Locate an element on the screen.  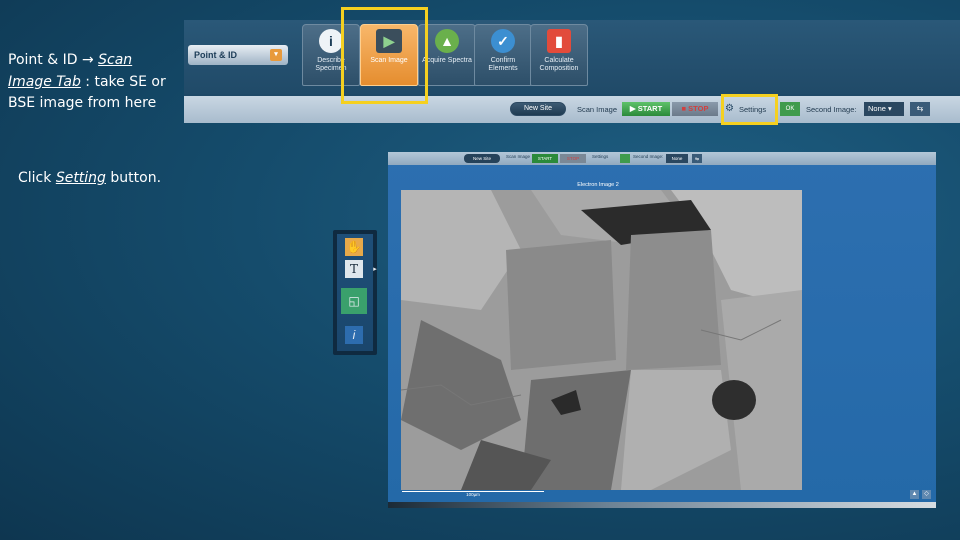
image-title: Electron Image 2 is located at coordinates (598, 185).